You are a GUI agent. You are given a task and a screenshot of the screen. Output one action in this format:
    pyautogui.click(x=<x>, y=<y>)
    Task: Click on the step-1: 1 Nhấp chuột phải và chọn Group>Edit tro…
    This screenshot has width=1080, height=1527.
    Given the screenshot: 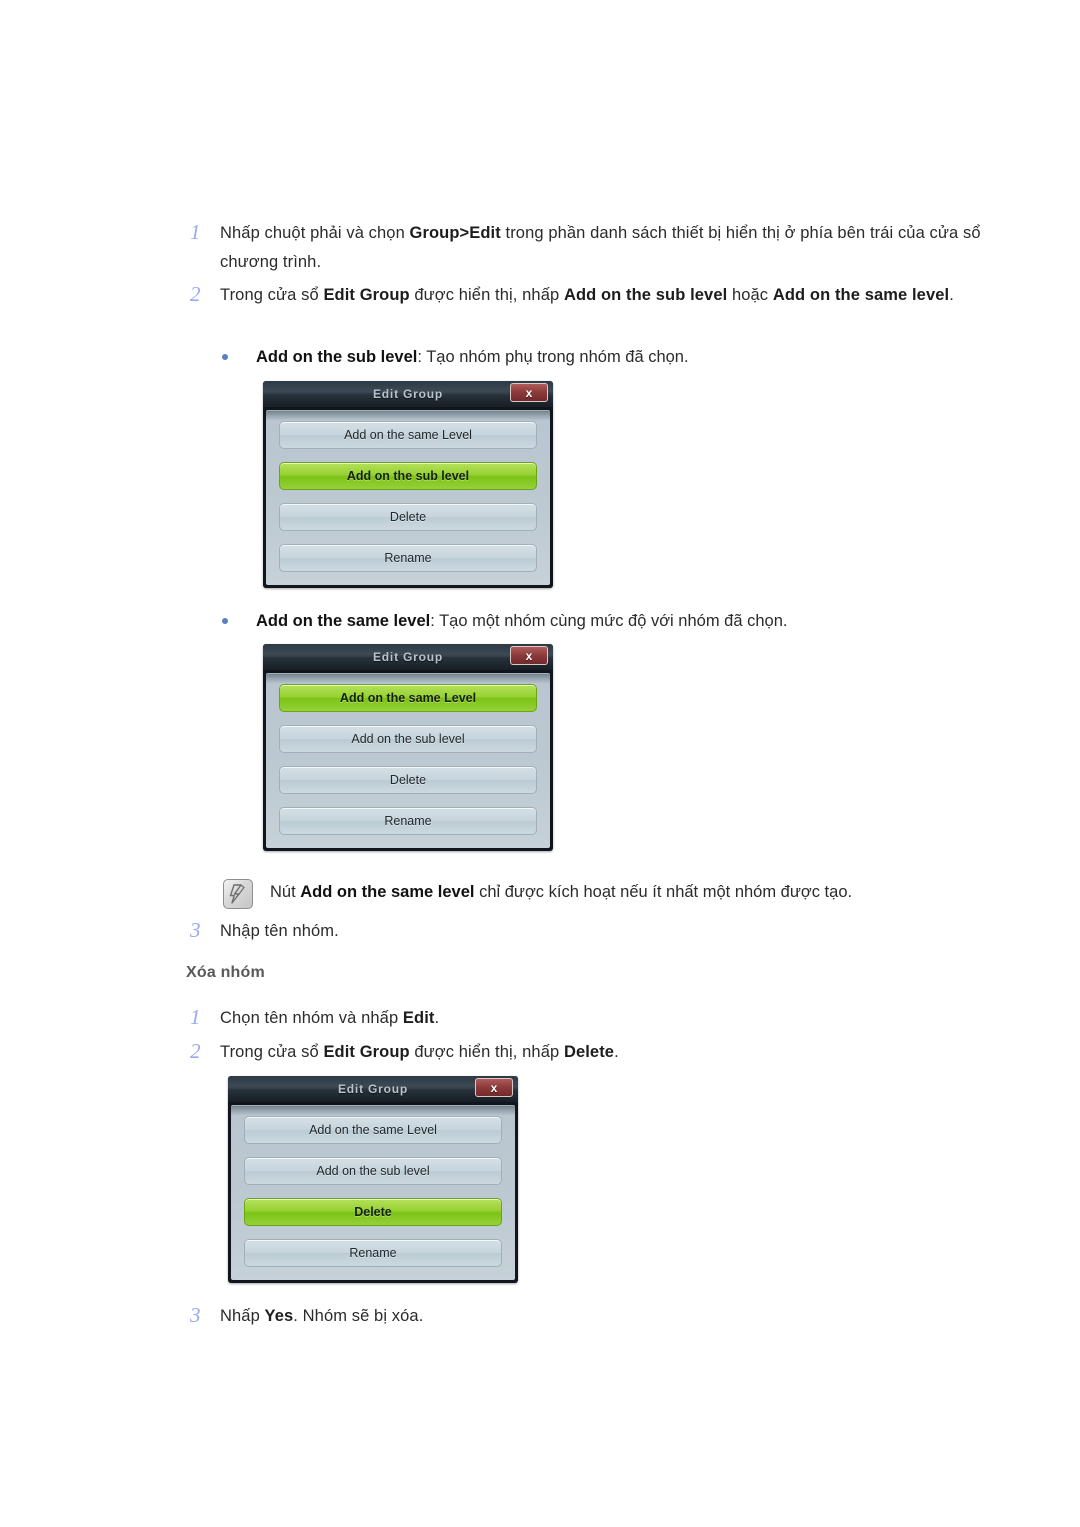 What is the action you would take?
    pyautogui.click(x=592, y=248)
    